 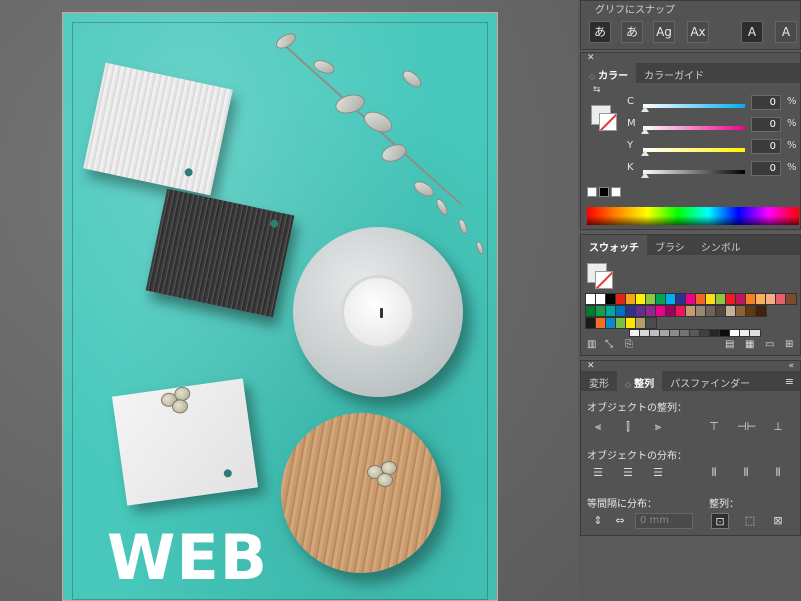 What do you see at coordinates (778, 521) in the screenshot?
I see `align-to-artboard-icon: ⊠` at bounding box center [778, 521].